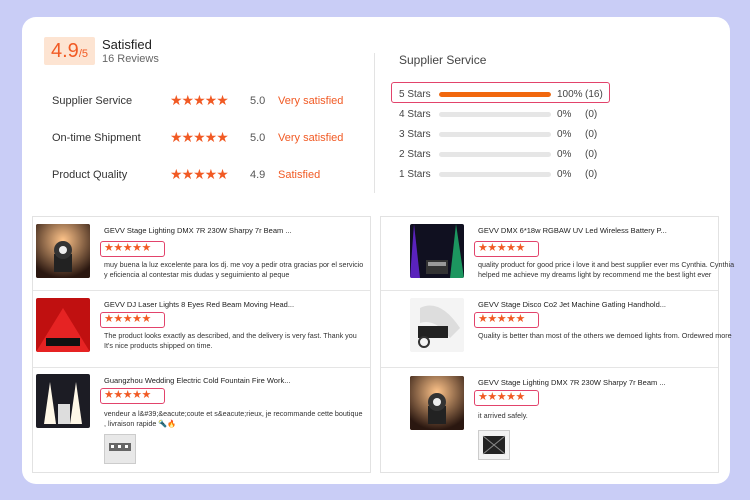  What do you see at coordinates (65, 51) in the screenshot?
I see `overall-score: 4.9` at bounding box center [65, 51].